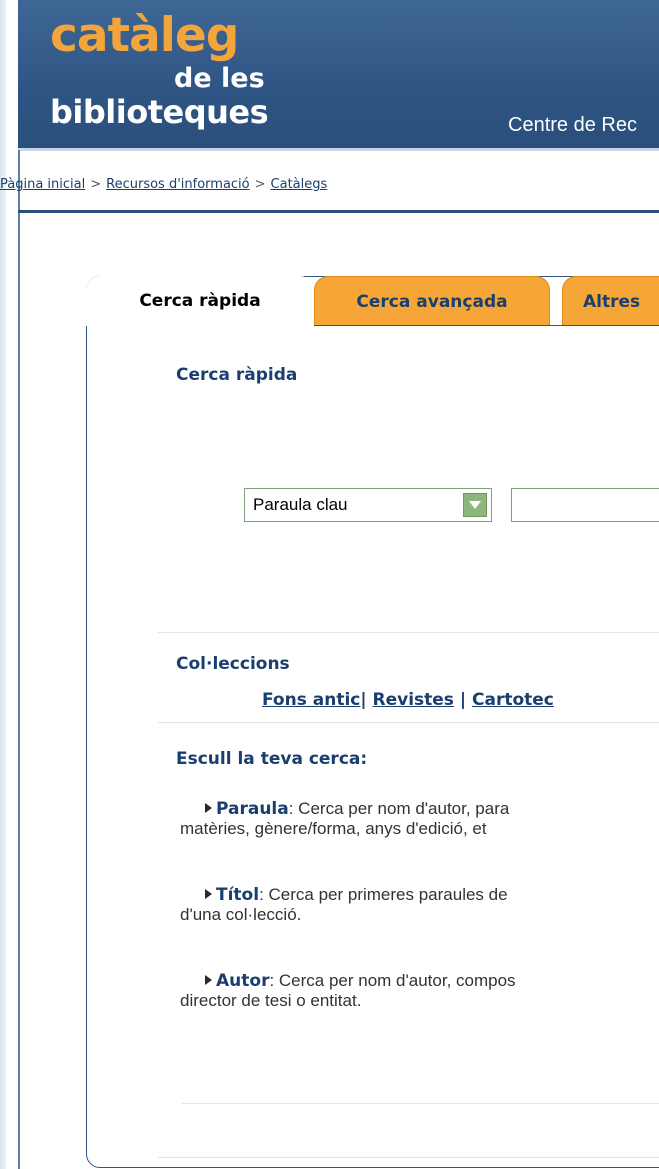 This screenshot has height=1169, width=659. I want to click on logo-line-2: de les, so click(219, 79).